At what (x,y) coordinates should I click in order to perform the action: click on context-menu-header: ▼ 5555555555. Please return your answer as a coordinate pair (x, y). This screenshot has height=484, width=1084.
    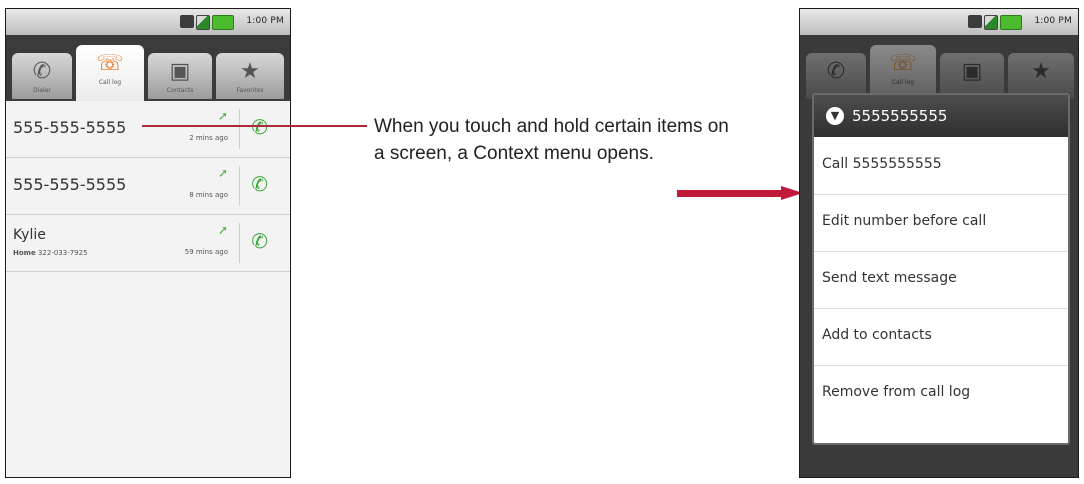
    Looking at the image, I should click on (941, 116).